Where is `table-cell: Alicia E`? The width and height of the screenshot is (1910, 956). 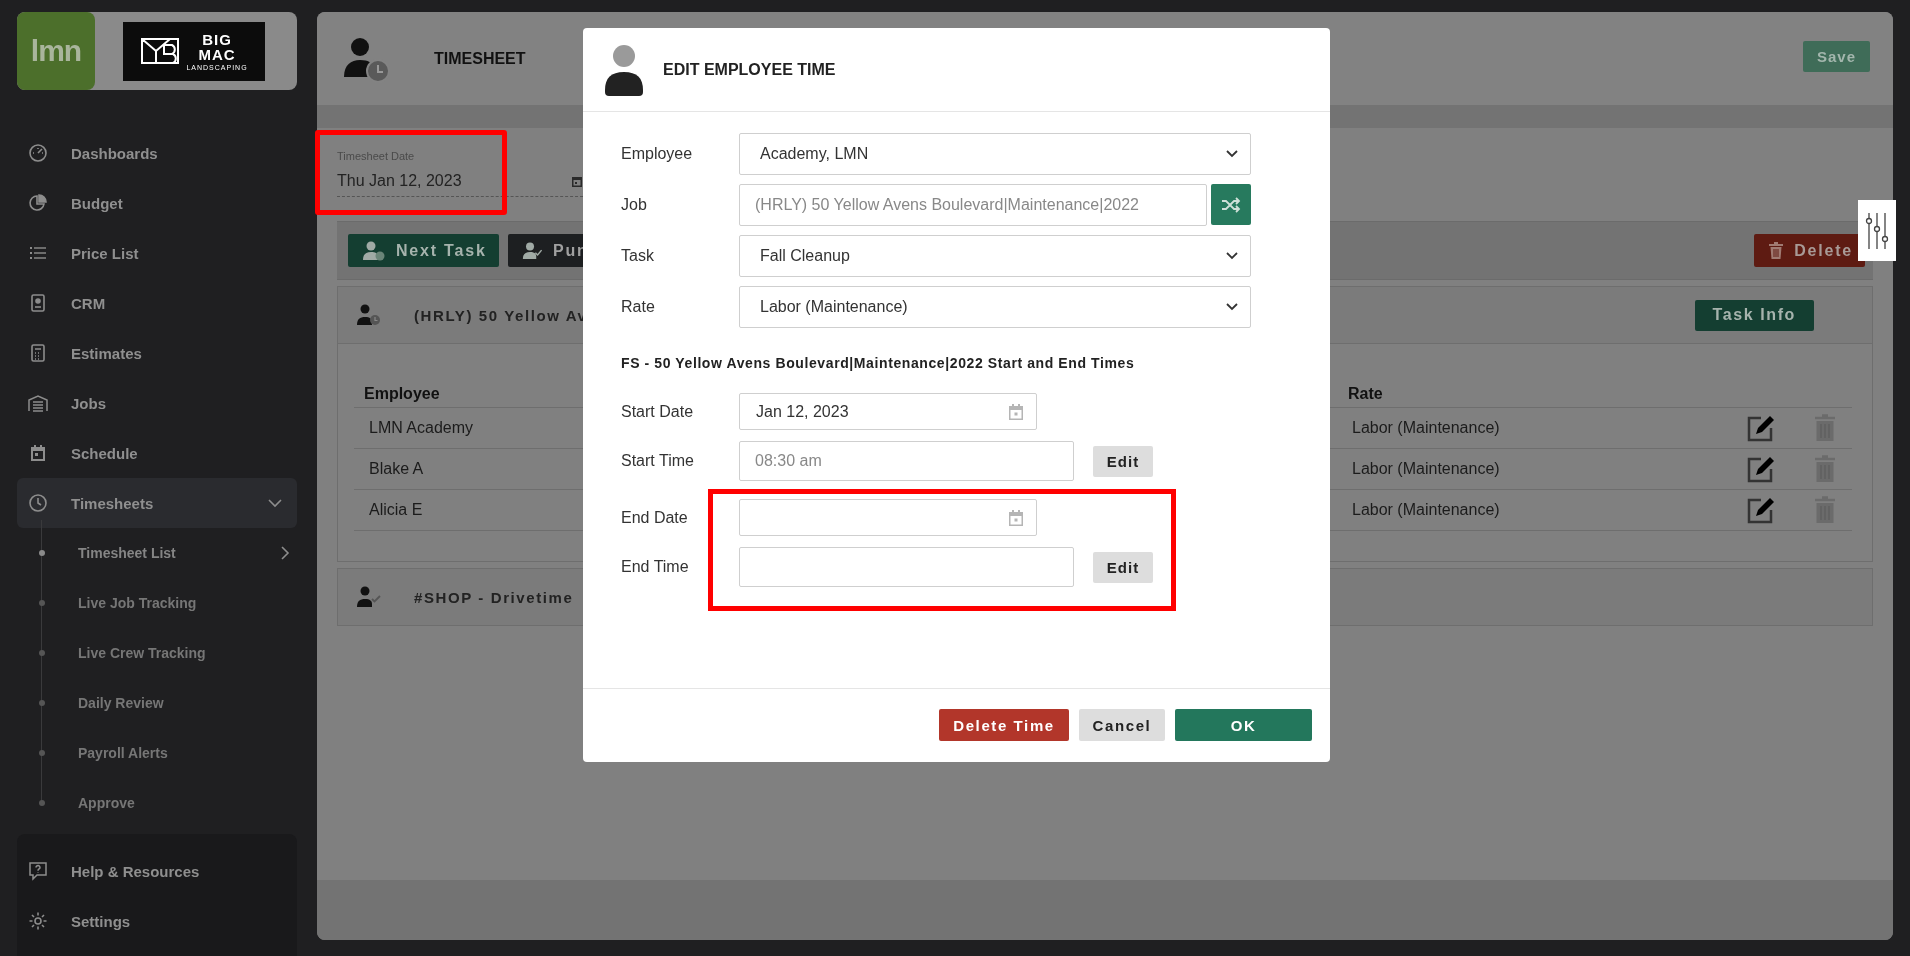
table-cell: Alicia E is located at coordinates (396, 510).